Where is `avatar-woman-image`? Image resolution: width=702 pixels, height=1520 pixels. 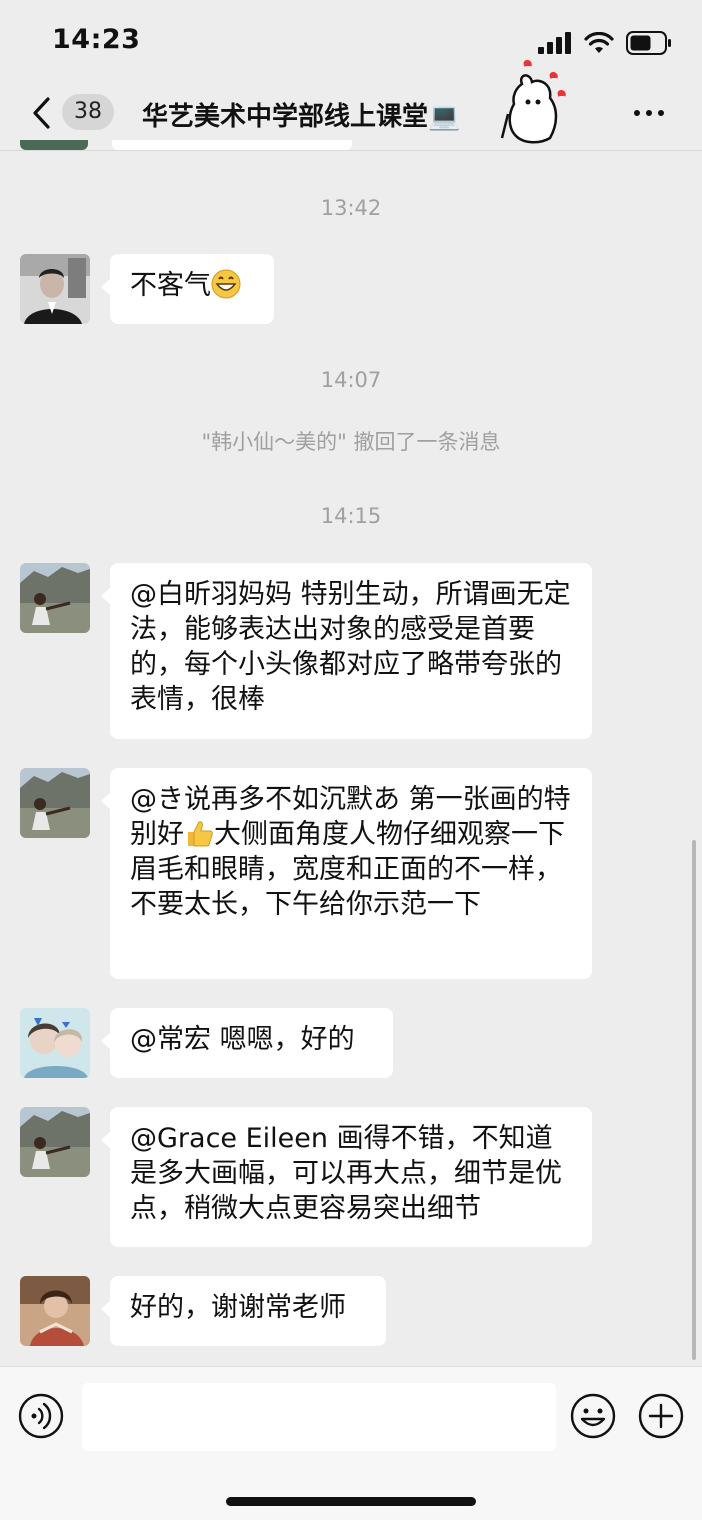 avatar-woman-image is located at coordinates (55, 1311).